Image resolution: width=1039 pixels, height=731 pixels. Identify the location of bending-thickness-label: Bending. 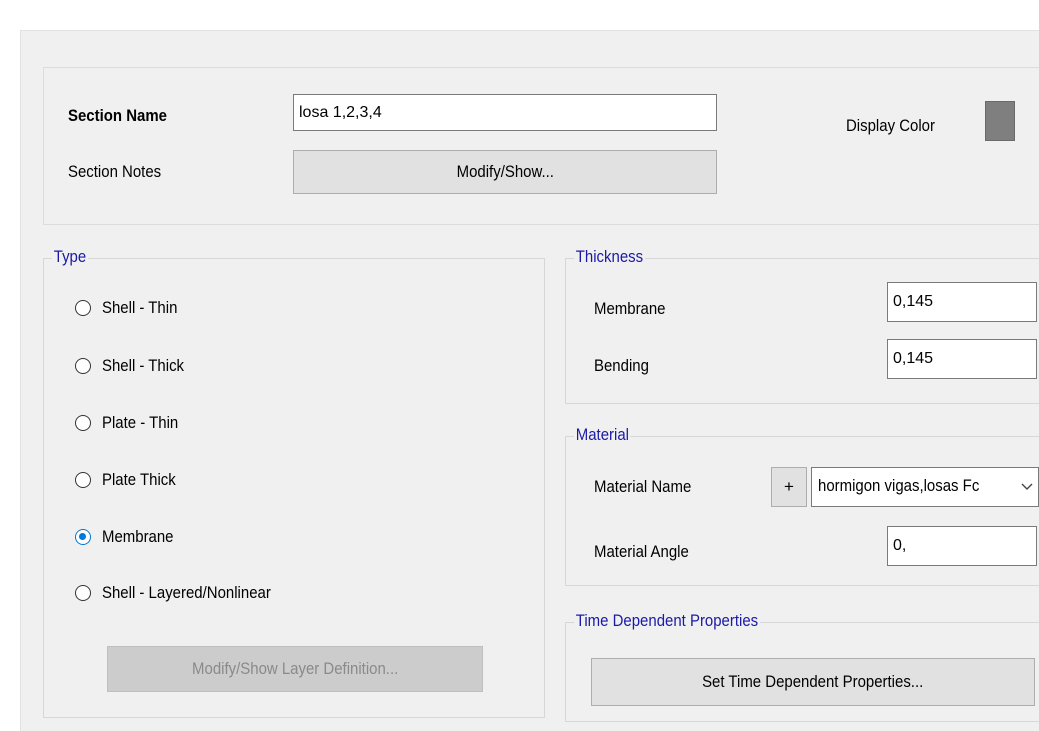
(621, 365).